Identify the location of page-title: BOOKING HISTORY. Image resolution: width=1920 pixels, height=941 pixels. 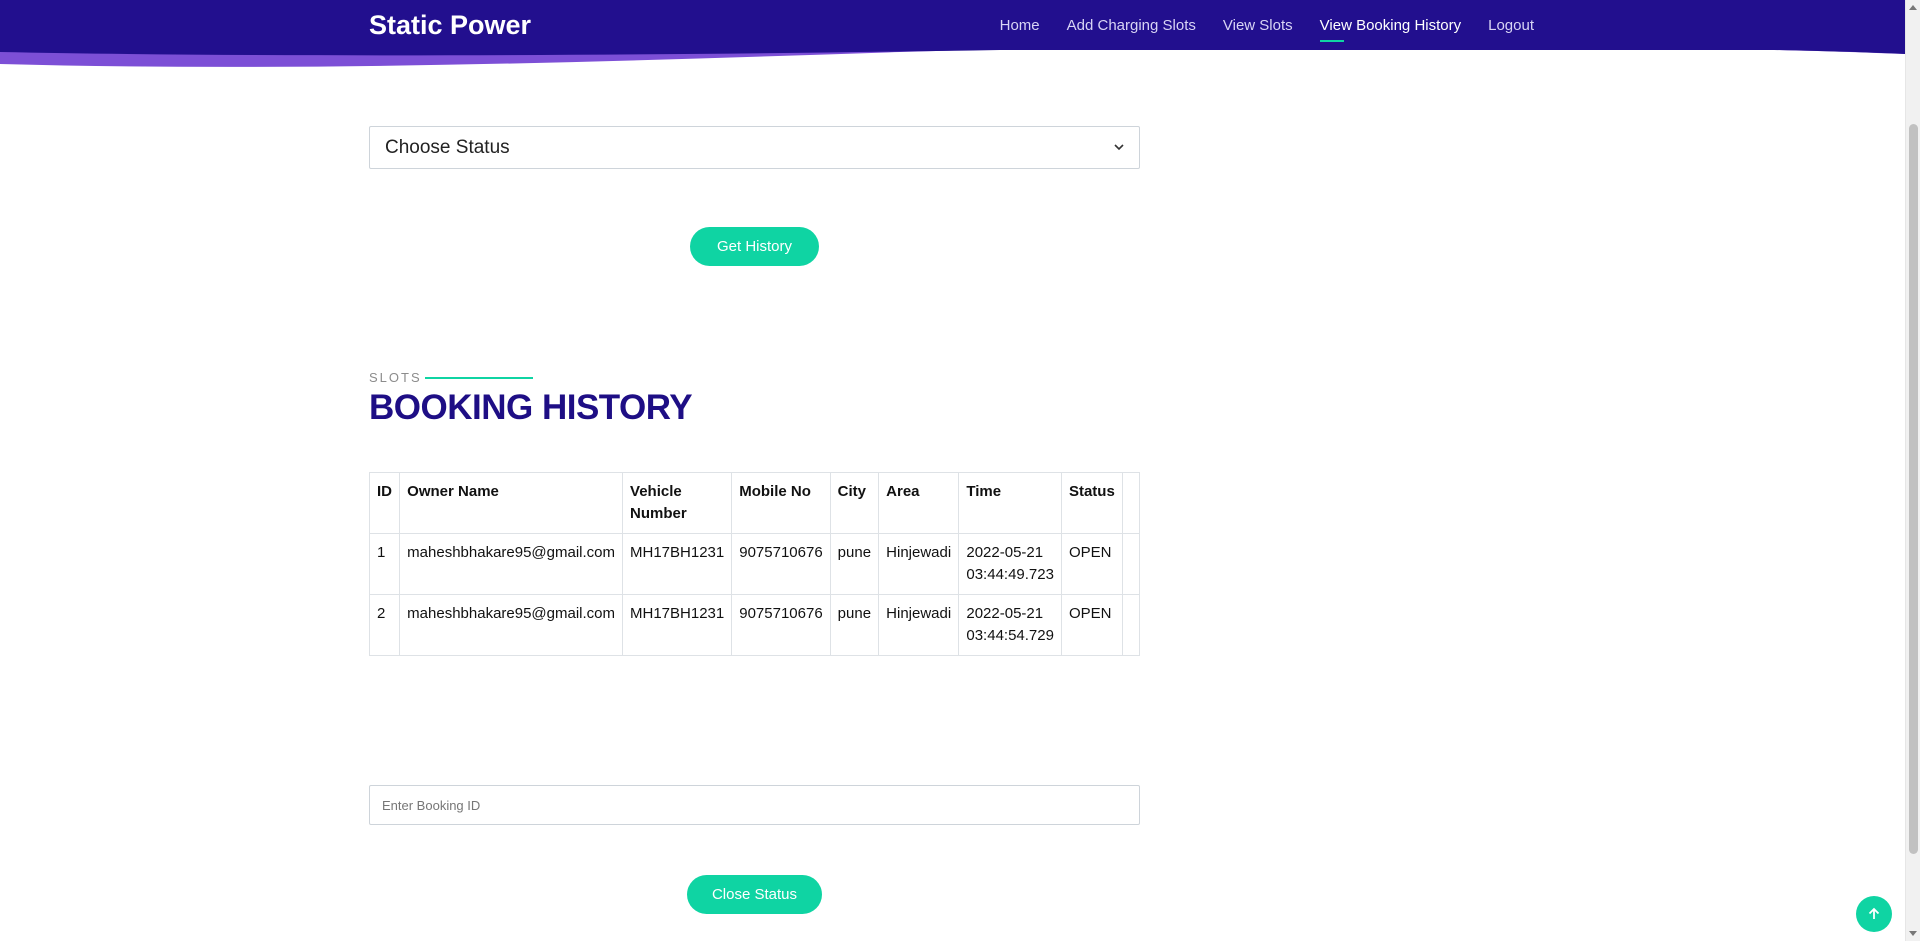
(531, 407).